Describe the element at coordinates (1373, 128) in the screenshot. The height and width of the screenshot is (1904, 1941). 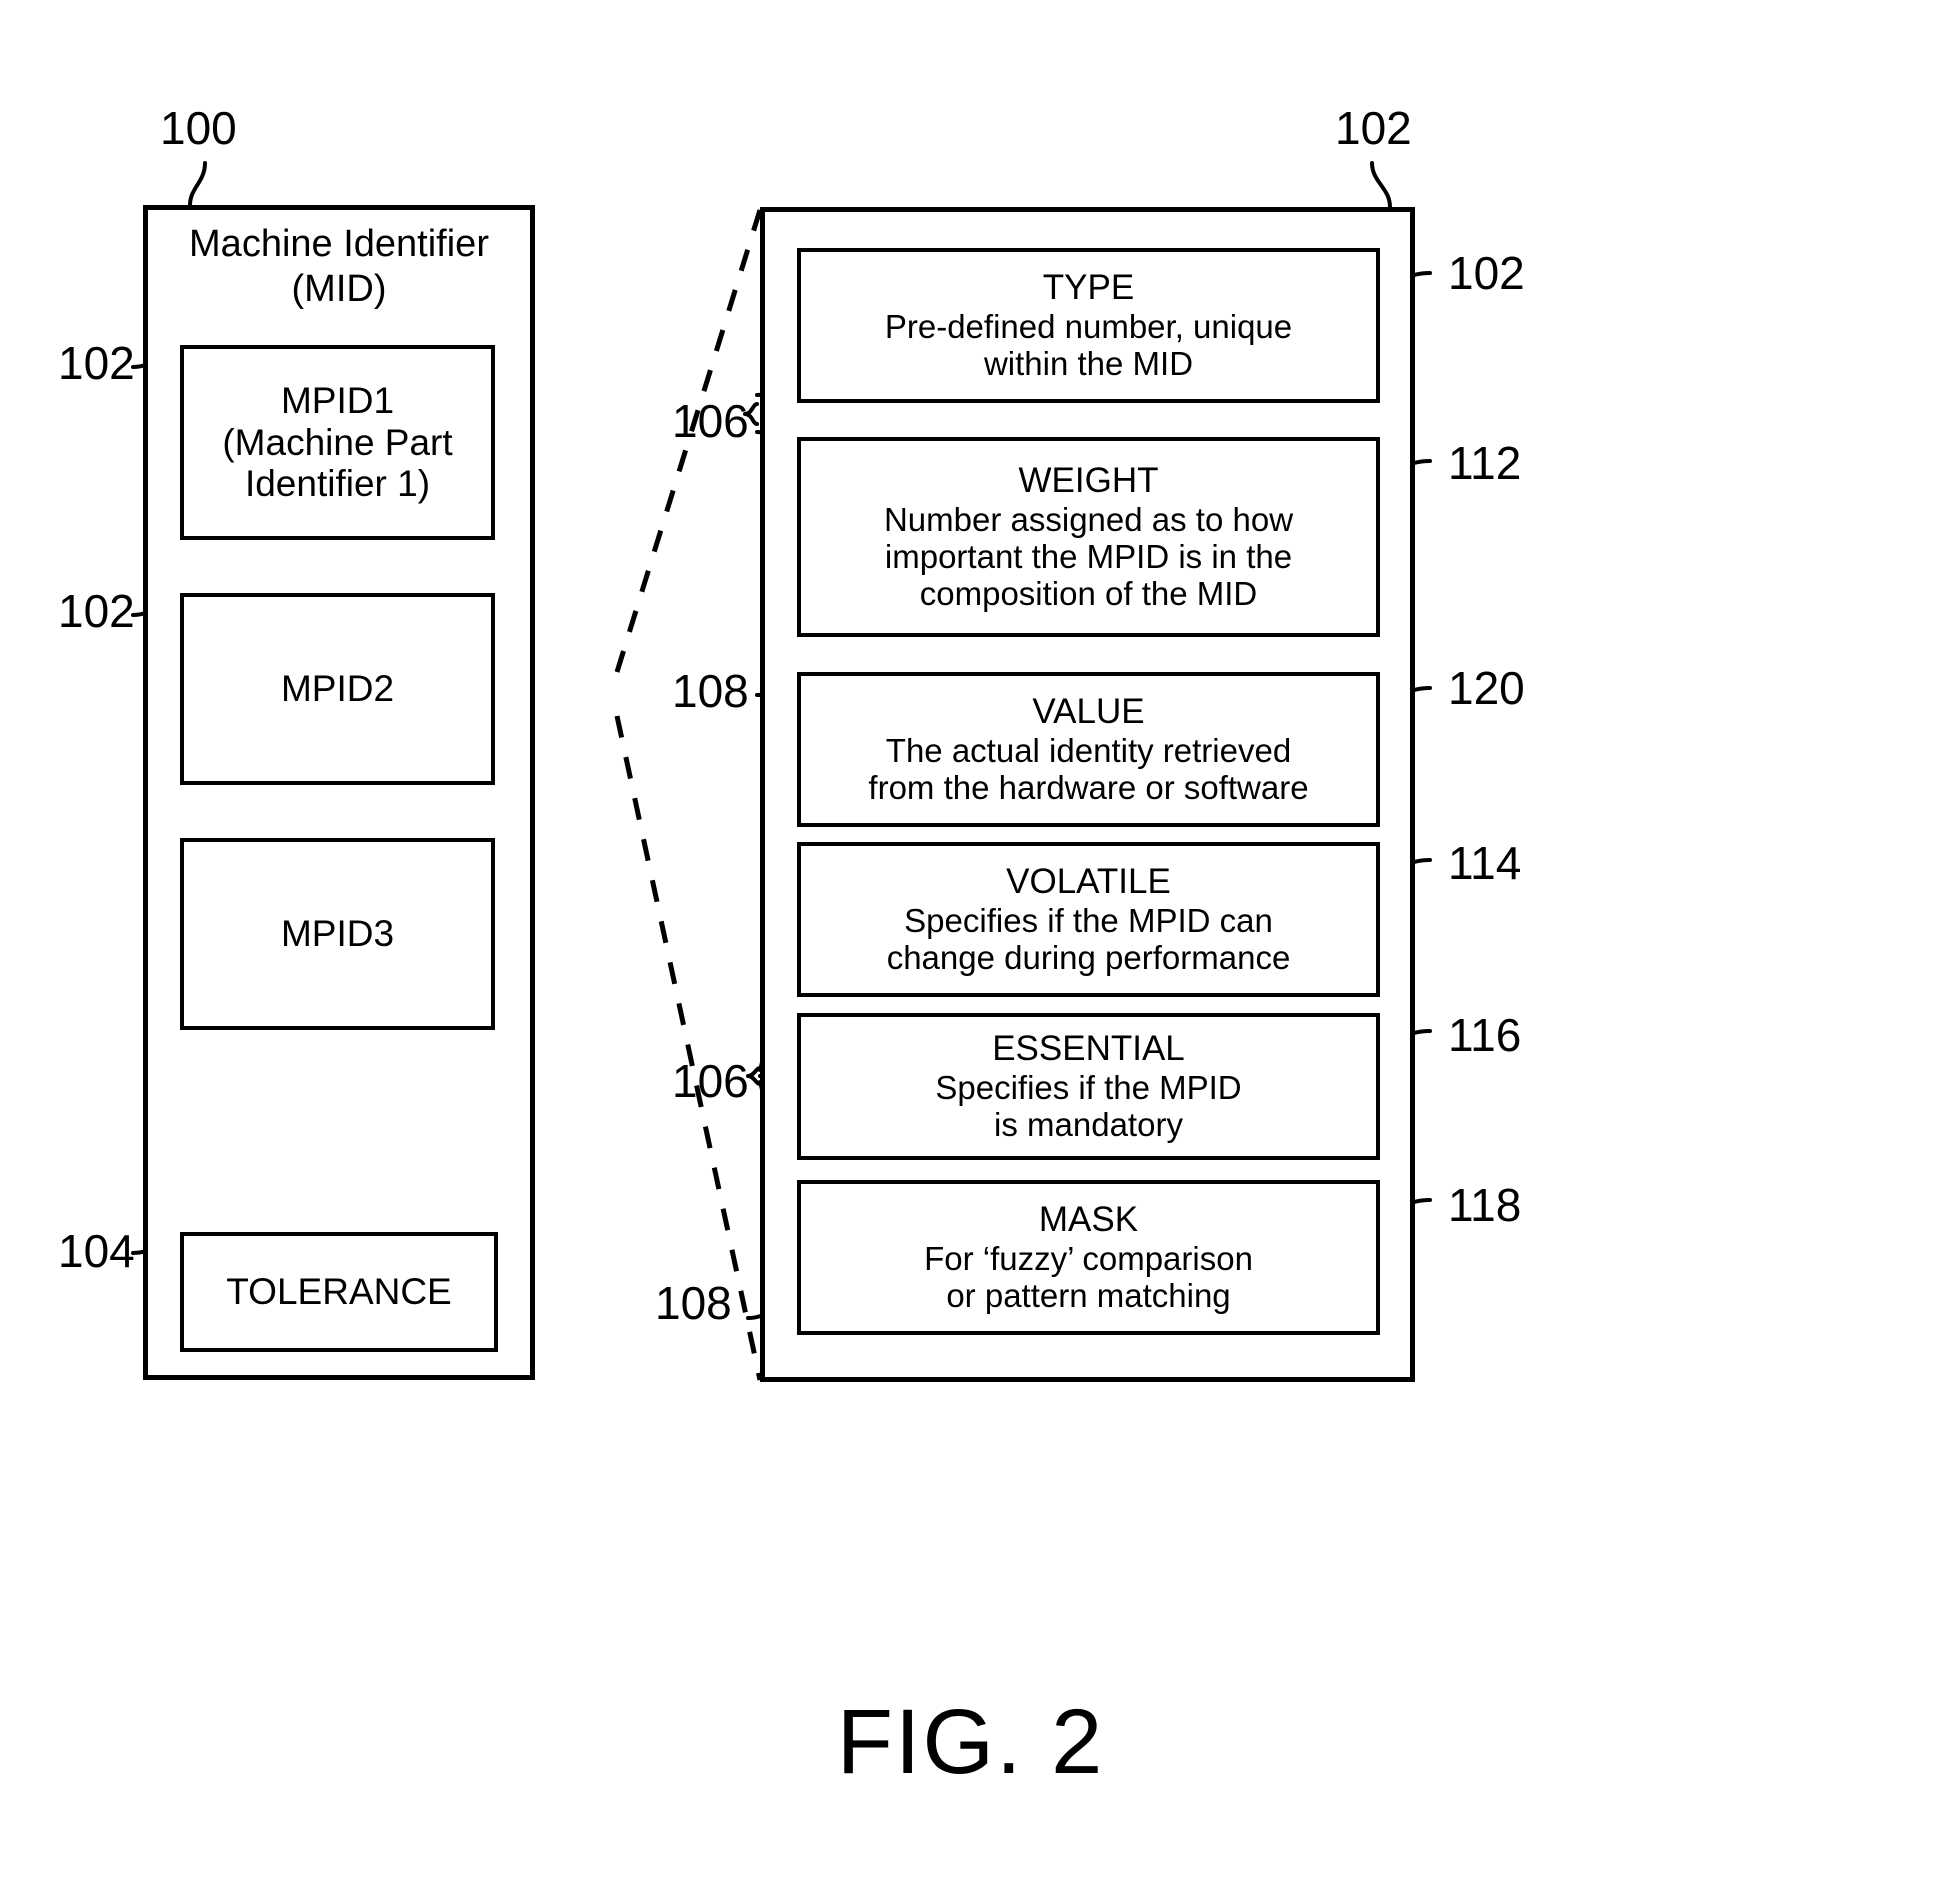
I see `ref-numeral-102-panel: 102` at that location.